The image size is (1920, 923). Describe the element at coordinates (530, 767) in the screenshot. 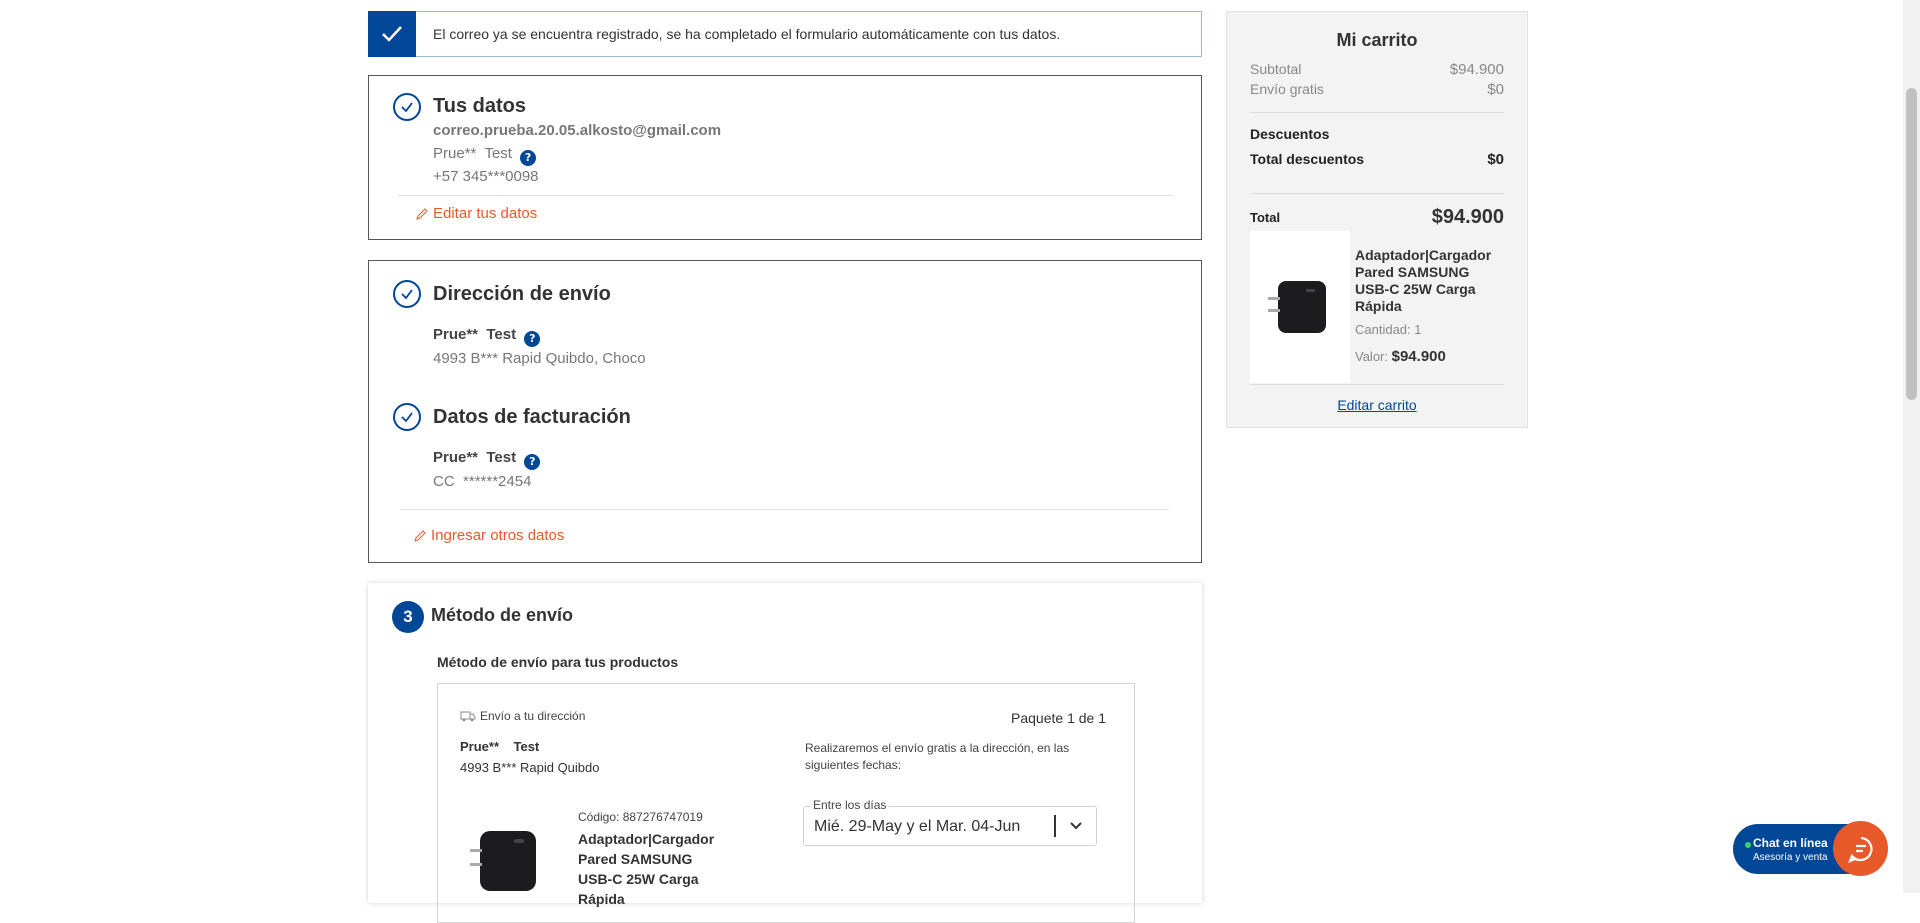

I see `recipient-address: 4993 B*** Rapid Quibdo` at that location.